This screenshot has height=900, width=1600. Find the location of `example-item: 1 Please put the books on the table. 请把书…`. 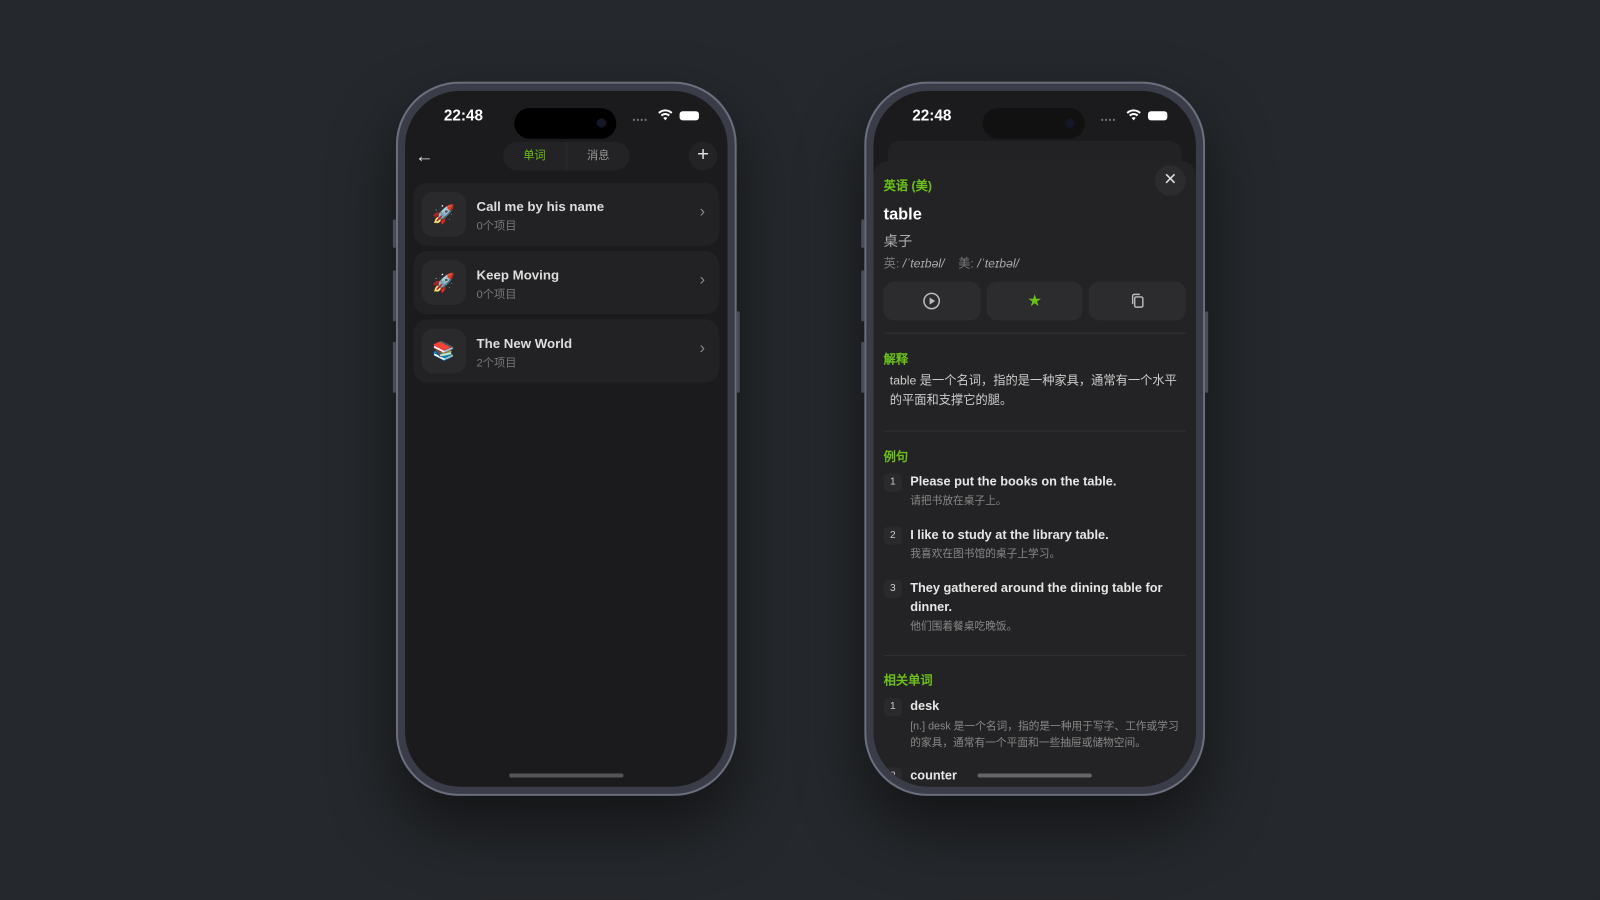

example-item: 1 Please put the books on the table. 请把书… is located at coordinates (1034, 490).